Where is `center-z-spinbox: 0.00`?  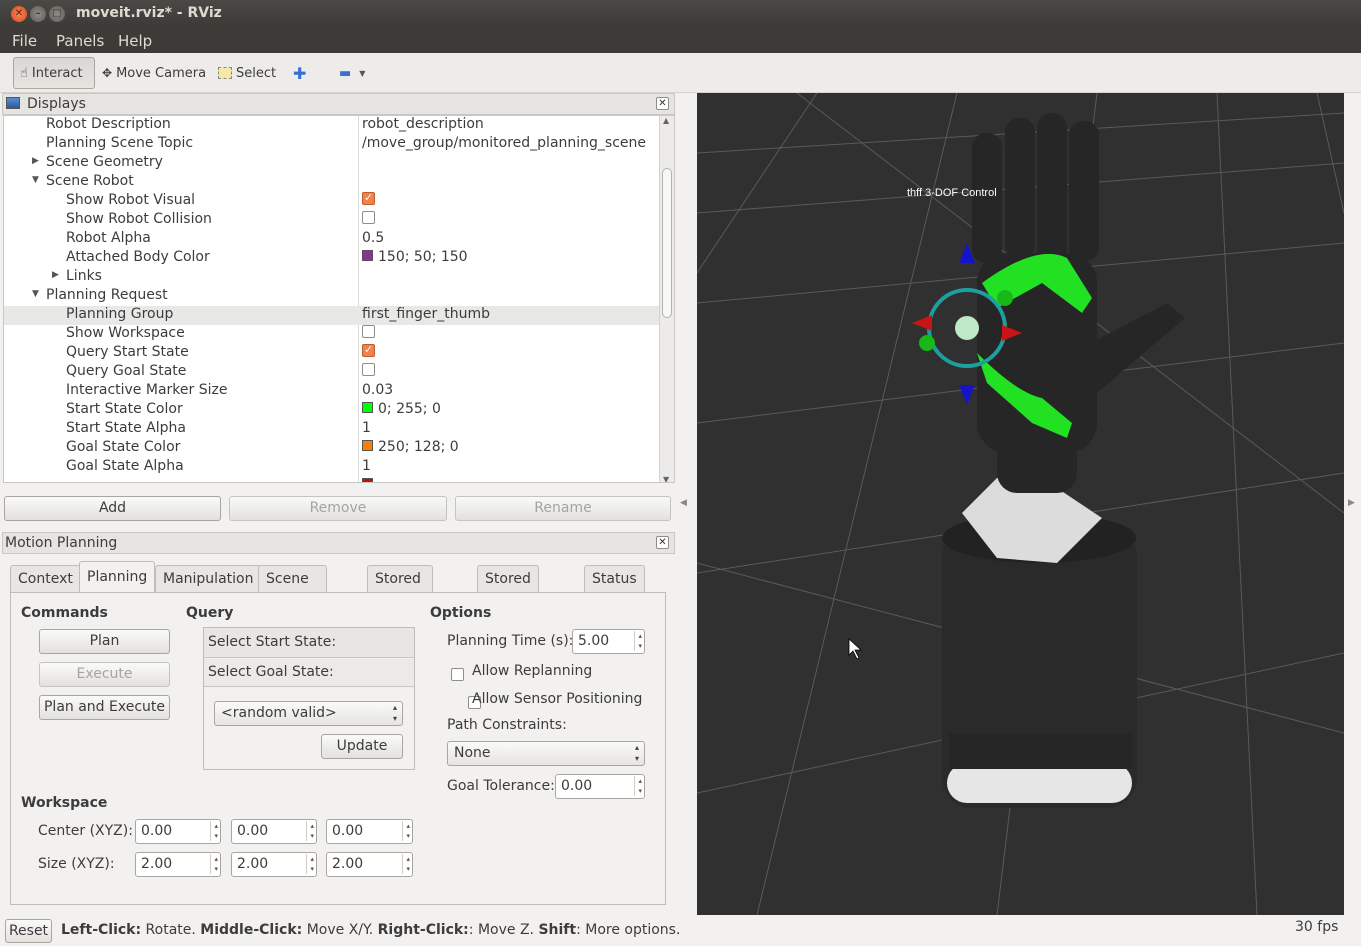
center-z-spinbox: 0.00 is located at coordinates (369, 831).